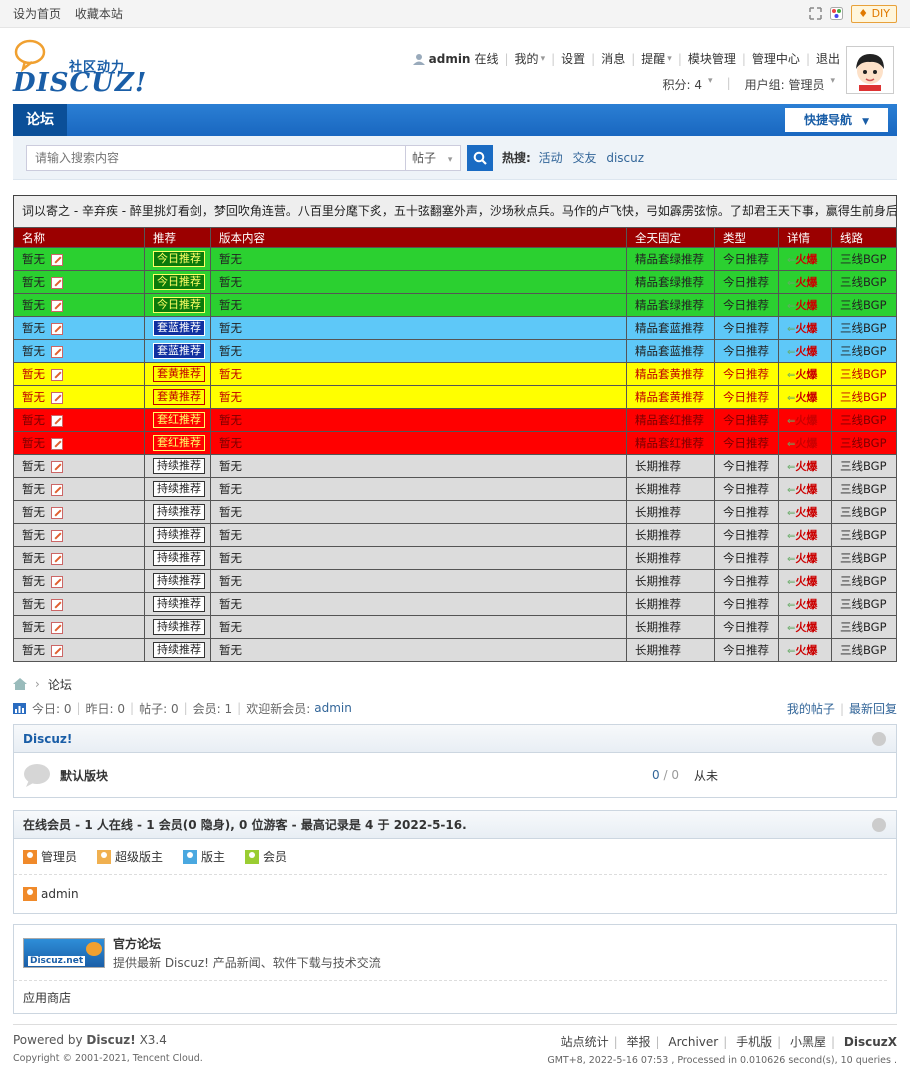 The height and width of the screenshot is (1089, 910). I want to click on search-input, so click(216, 157).